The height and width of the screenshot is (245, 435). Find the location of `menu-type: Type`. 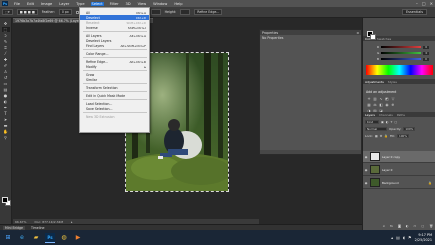

menu-type: Type is located at coordinates (80, 4).